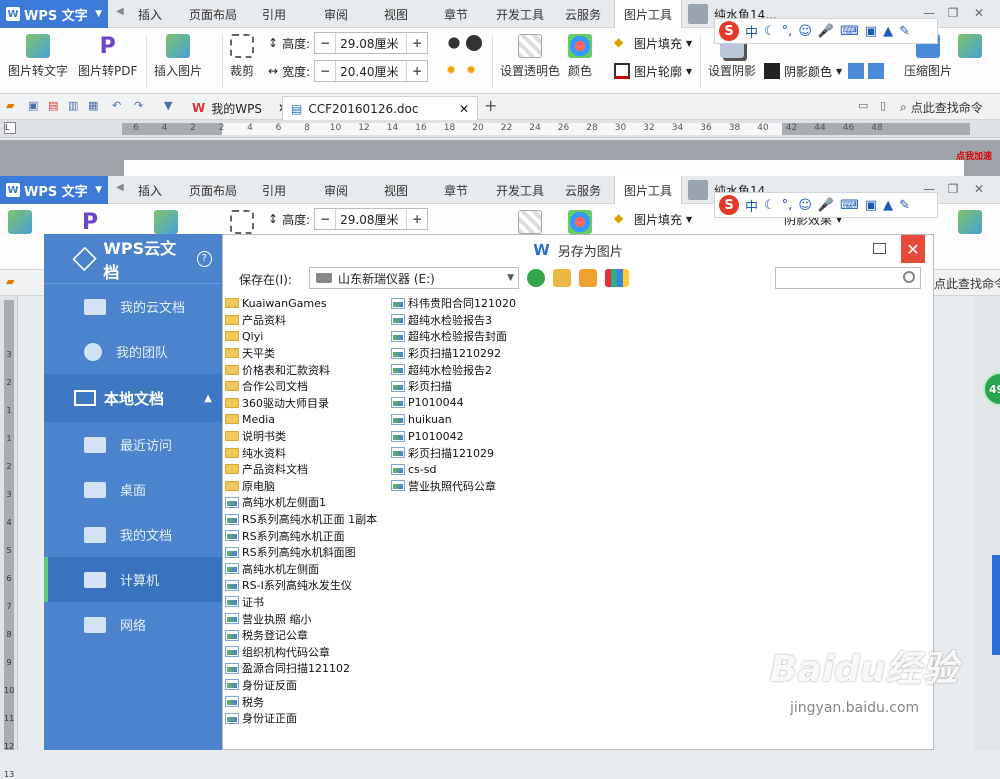  Describe the element at coordinates (301, 668) in the screenshot. I see `image-file-item: 盈源合同扫描121102` at that location.